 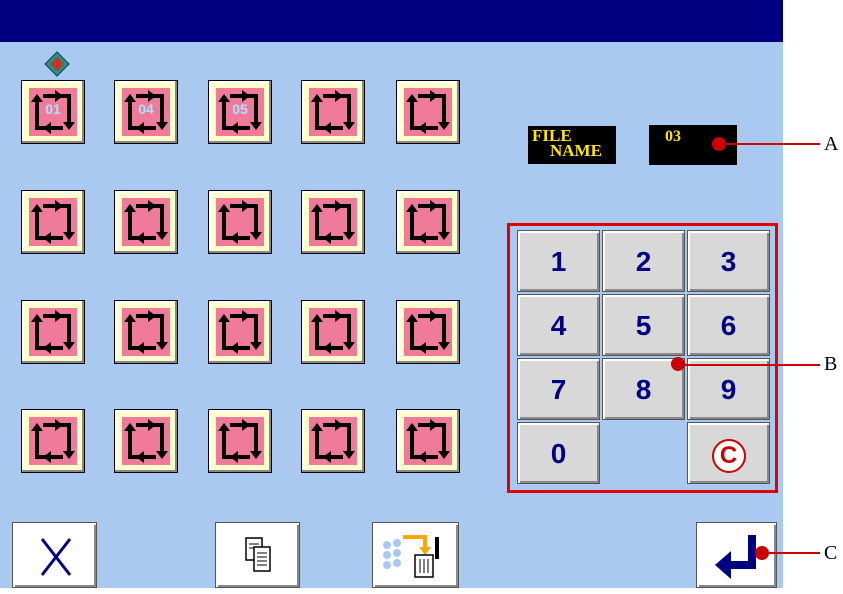 What do you see at coordinates (642, 358) in the screenshot?
I see `numeric-keypad: 1 2 3 4 5 6 7 8 9 0 C` at bounding box center [642, 358].